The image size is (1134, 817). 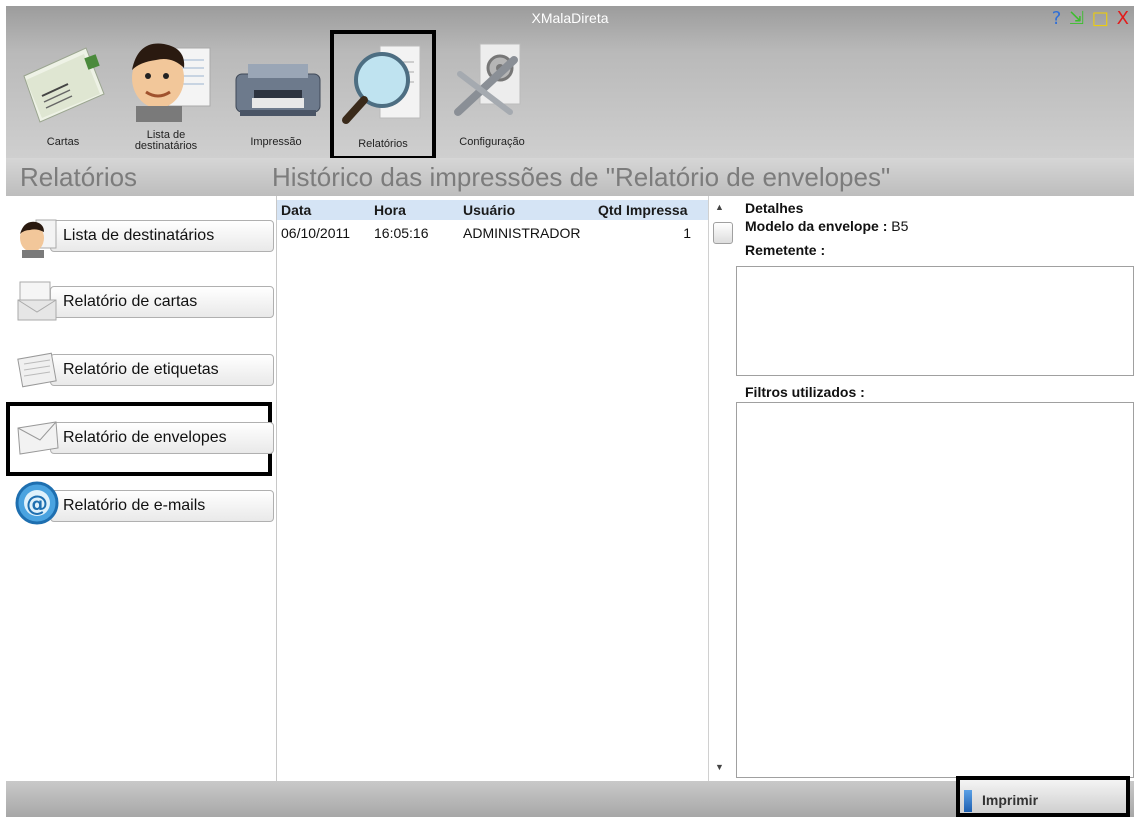 I want to click on minimize-icon: ⇲, so click(x=1077, y=18).